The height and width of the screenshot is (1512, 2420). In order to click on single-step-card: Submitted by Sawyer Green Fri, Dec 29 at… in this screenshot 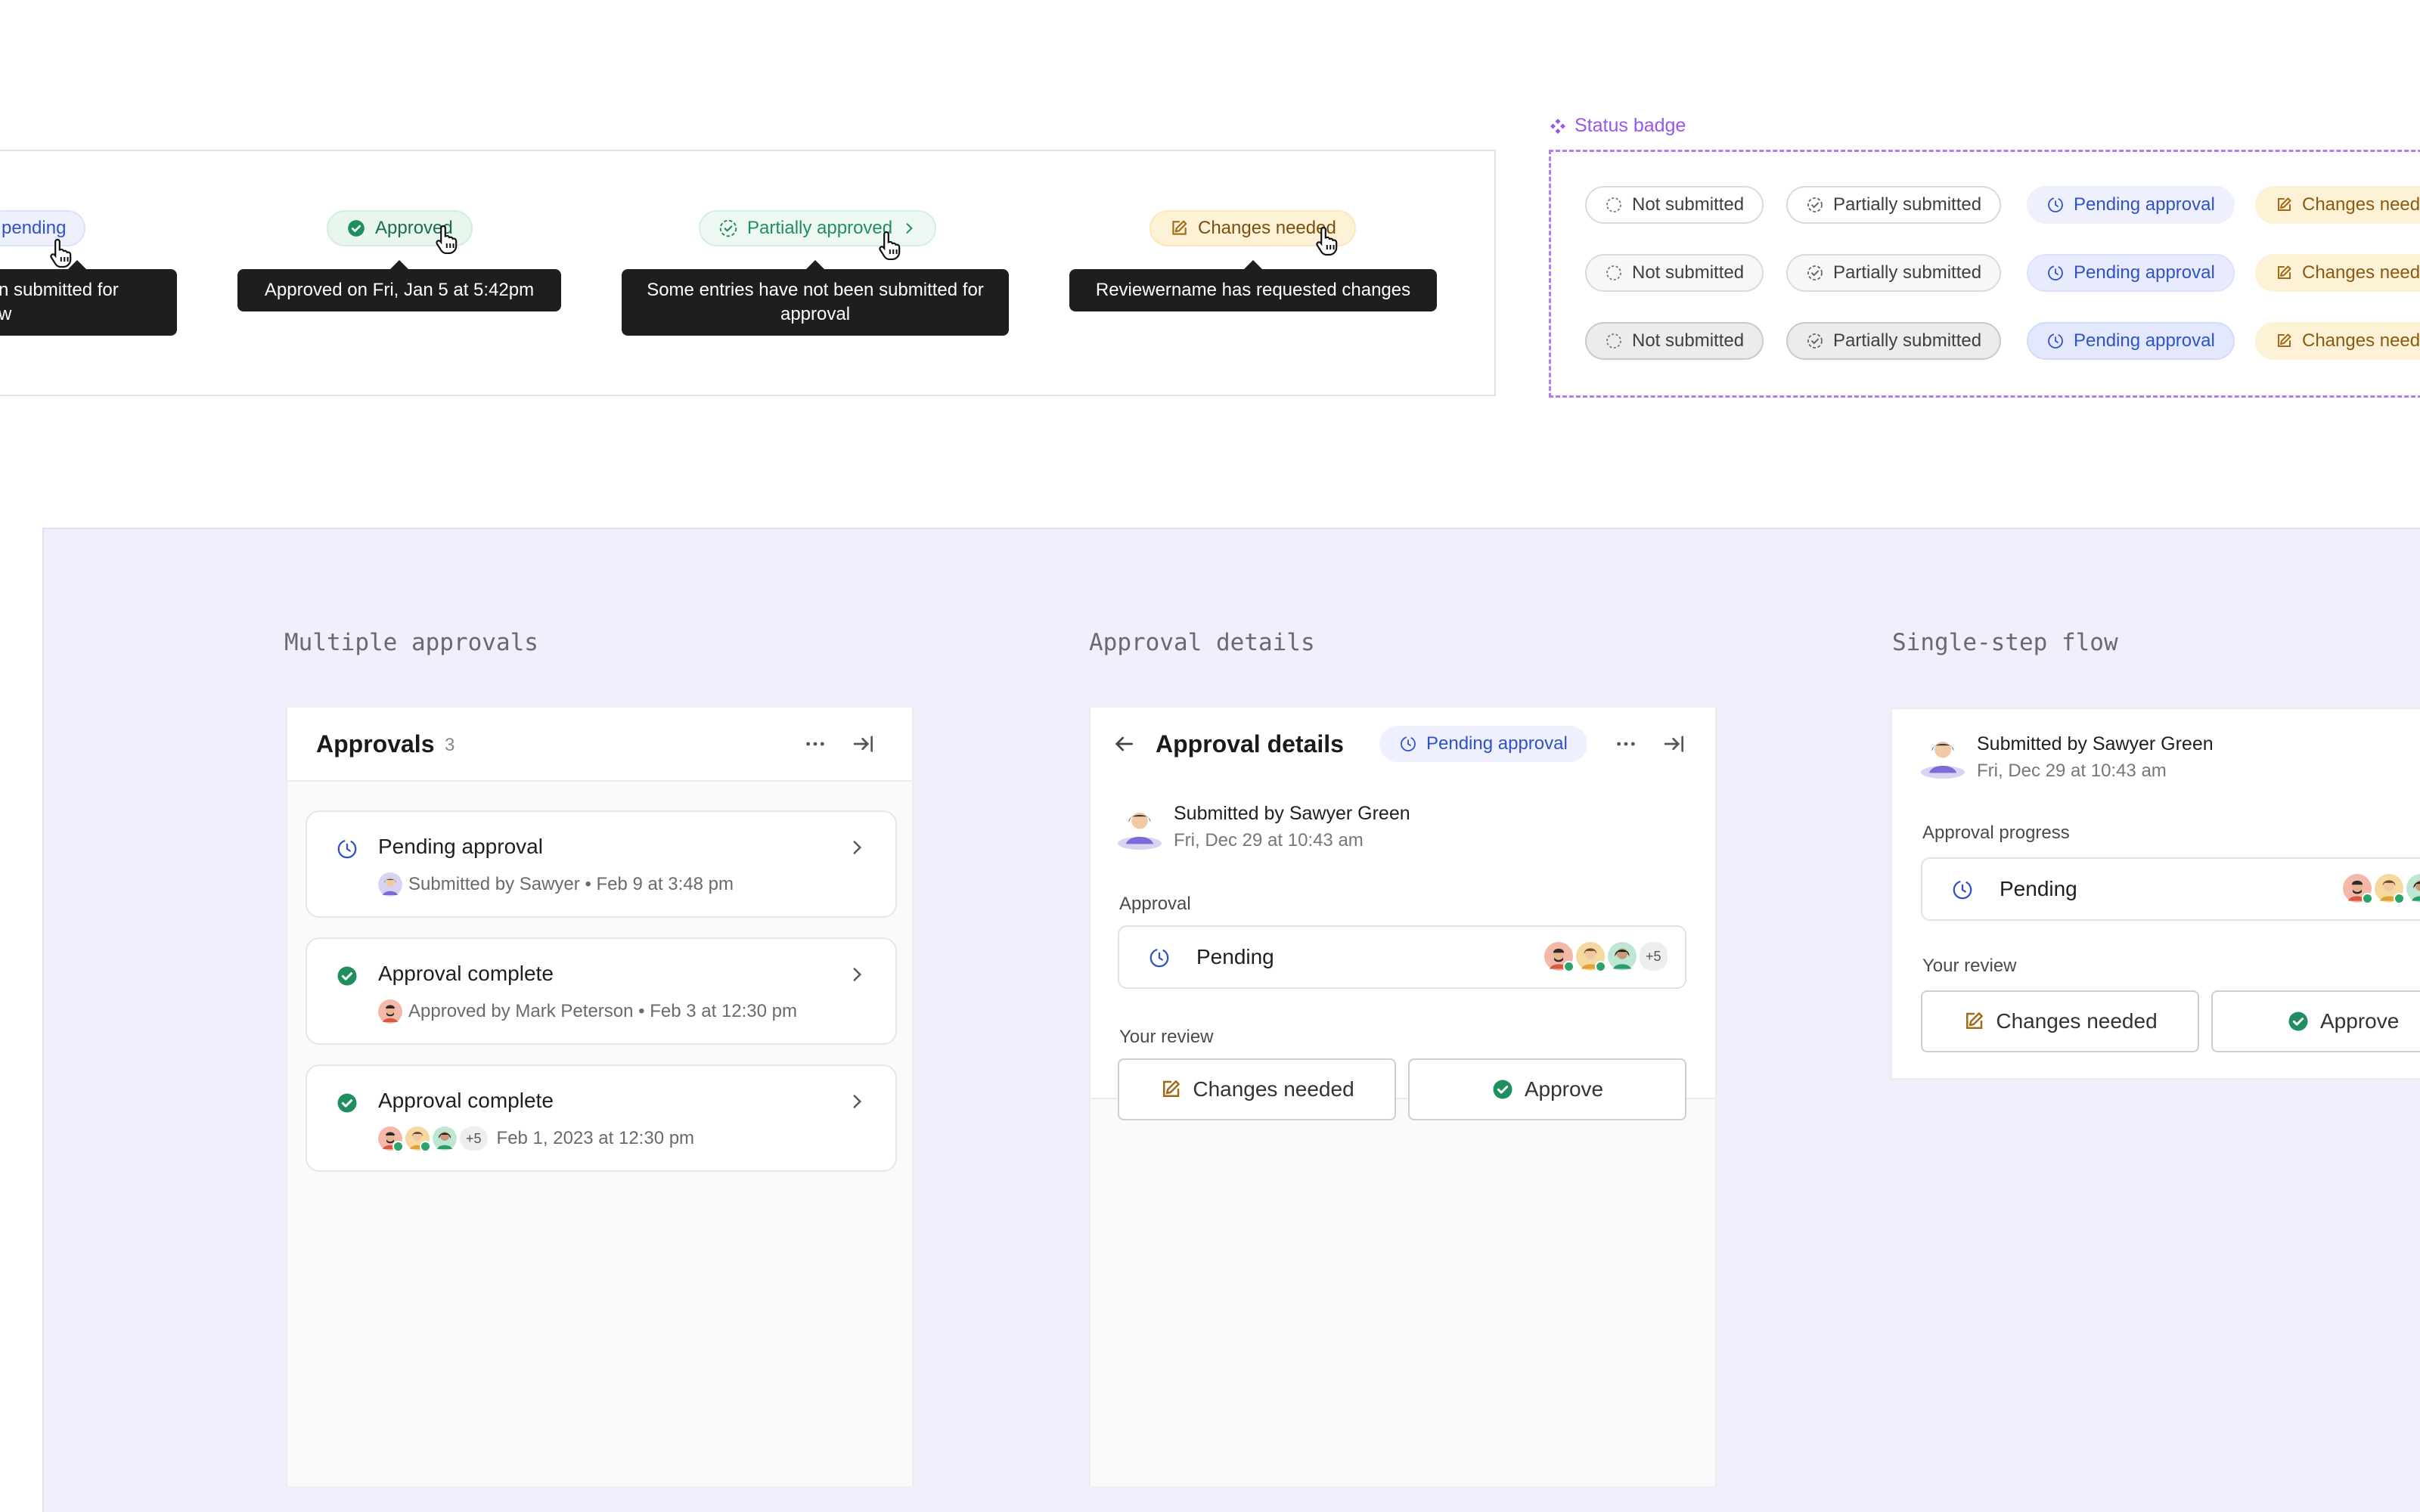, I will do `click(2155, 894)`.